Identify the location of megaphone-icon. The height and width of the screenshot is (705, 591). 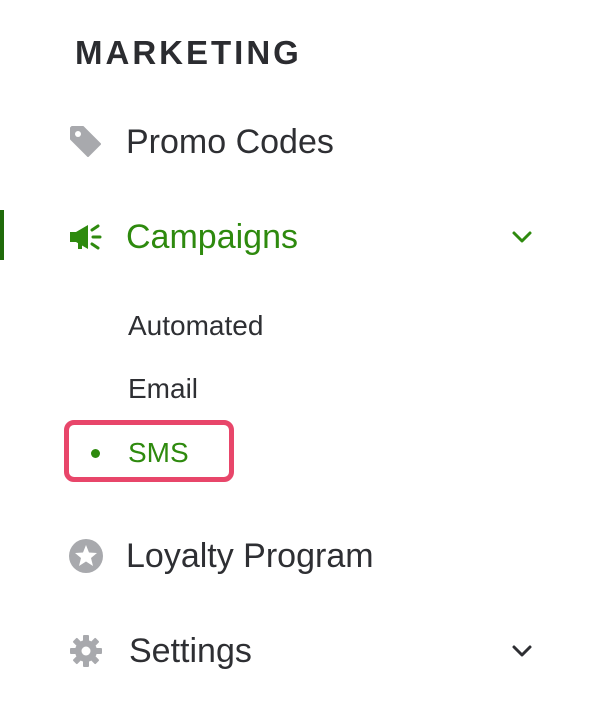
(86, 237).